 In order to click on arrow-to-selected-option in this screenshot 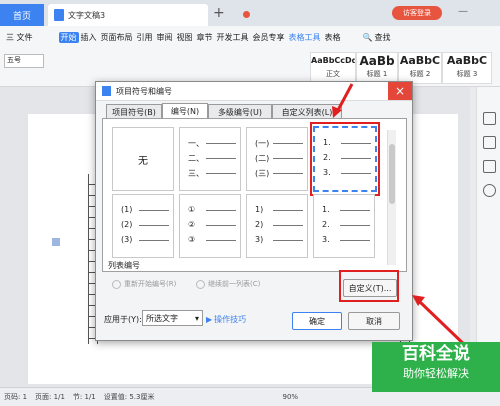, I will do `click(344, 98)`.